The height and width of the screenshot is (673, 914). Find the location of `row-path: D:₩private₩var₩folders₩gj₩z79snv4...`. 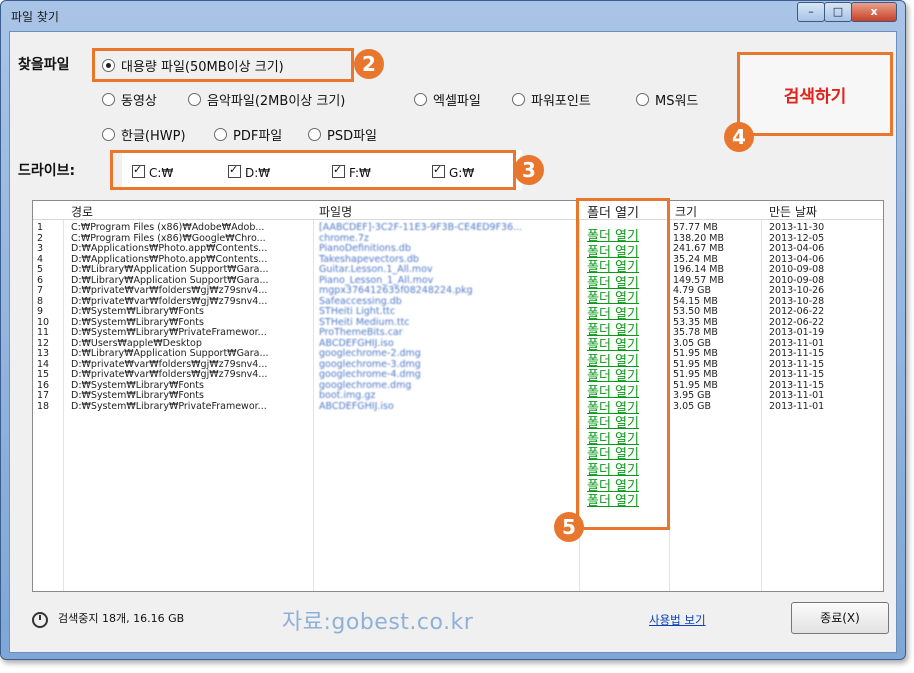

row-path: D:₩private₩var₩folders₩gj₩z79snv4... is located at coordinates (169, 301).